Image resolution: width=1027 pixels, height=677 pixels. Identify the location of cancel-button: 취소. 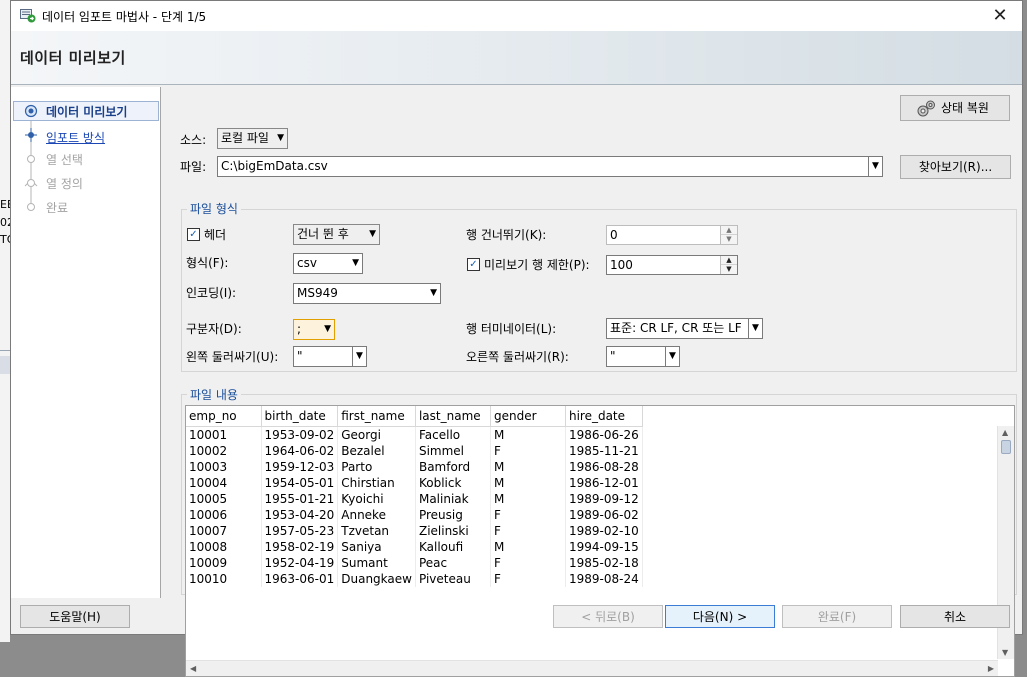
(955, 616).